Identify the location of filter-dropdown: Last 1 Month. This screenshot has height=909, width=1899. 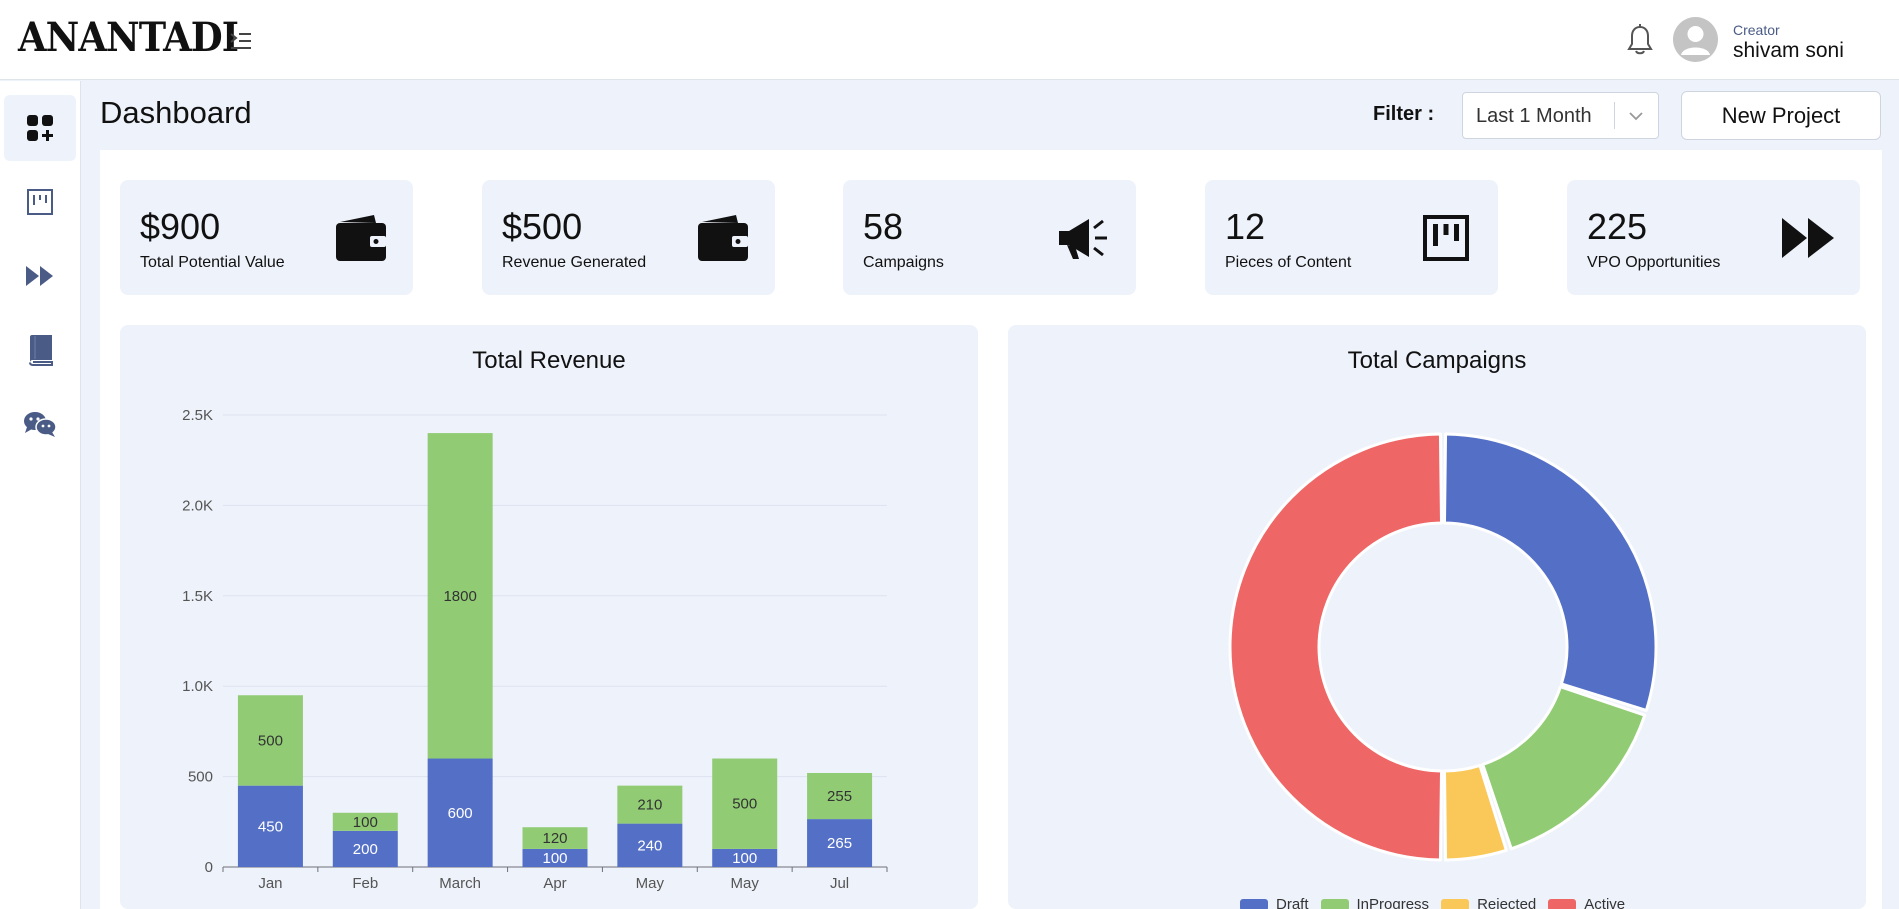
(1560, 115).